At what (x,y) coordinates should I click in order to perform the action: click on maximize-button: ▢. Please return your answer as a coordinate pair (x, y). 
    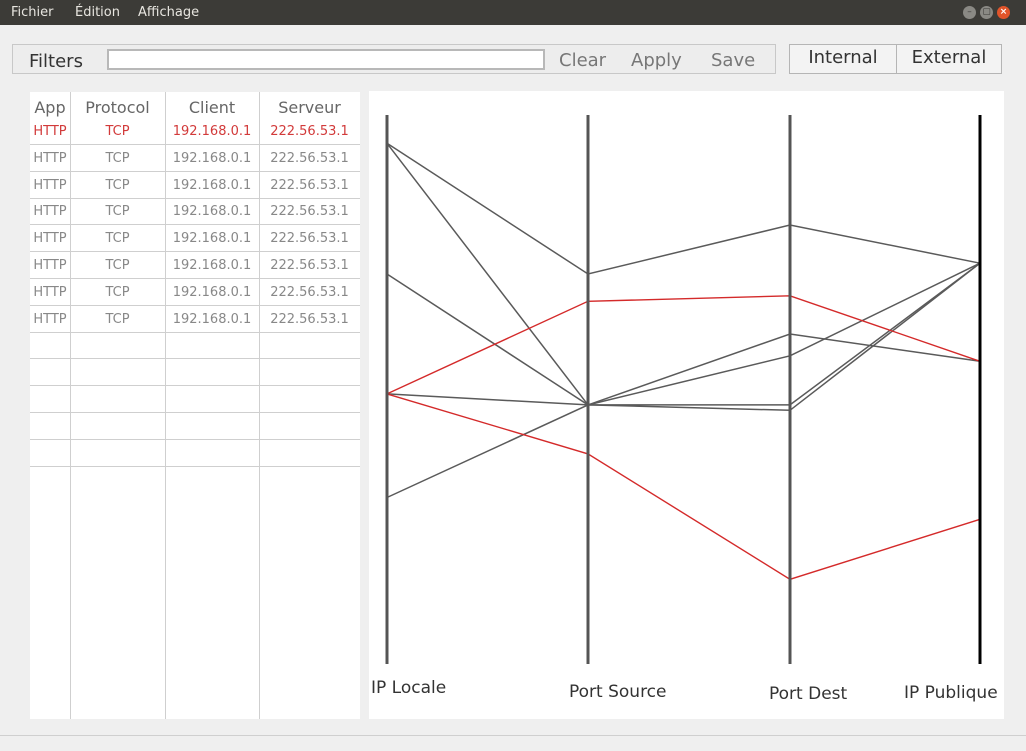
    Looking at the image, I should click on (986, 12).